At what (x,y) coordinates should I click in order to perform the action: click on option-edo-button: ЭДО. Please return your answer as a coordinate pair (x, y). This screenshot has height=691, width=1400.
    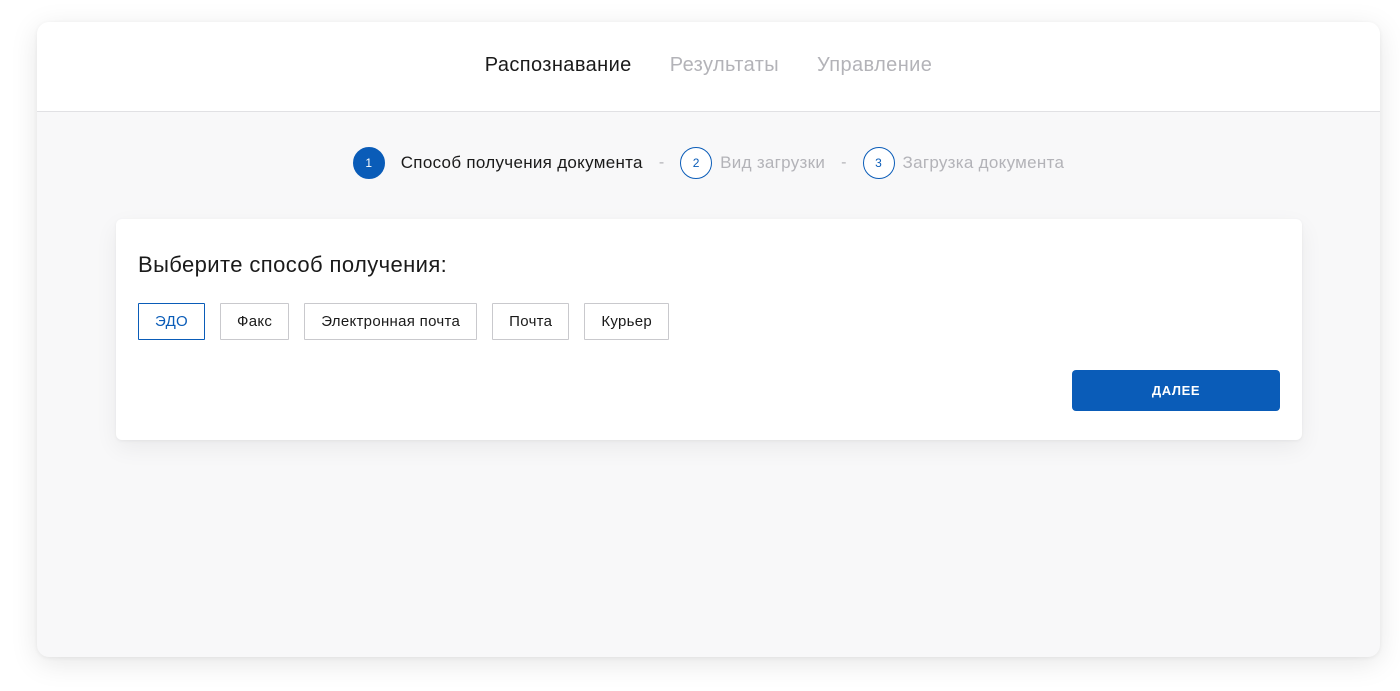
    Looking at the image, I should click on (172, 321).